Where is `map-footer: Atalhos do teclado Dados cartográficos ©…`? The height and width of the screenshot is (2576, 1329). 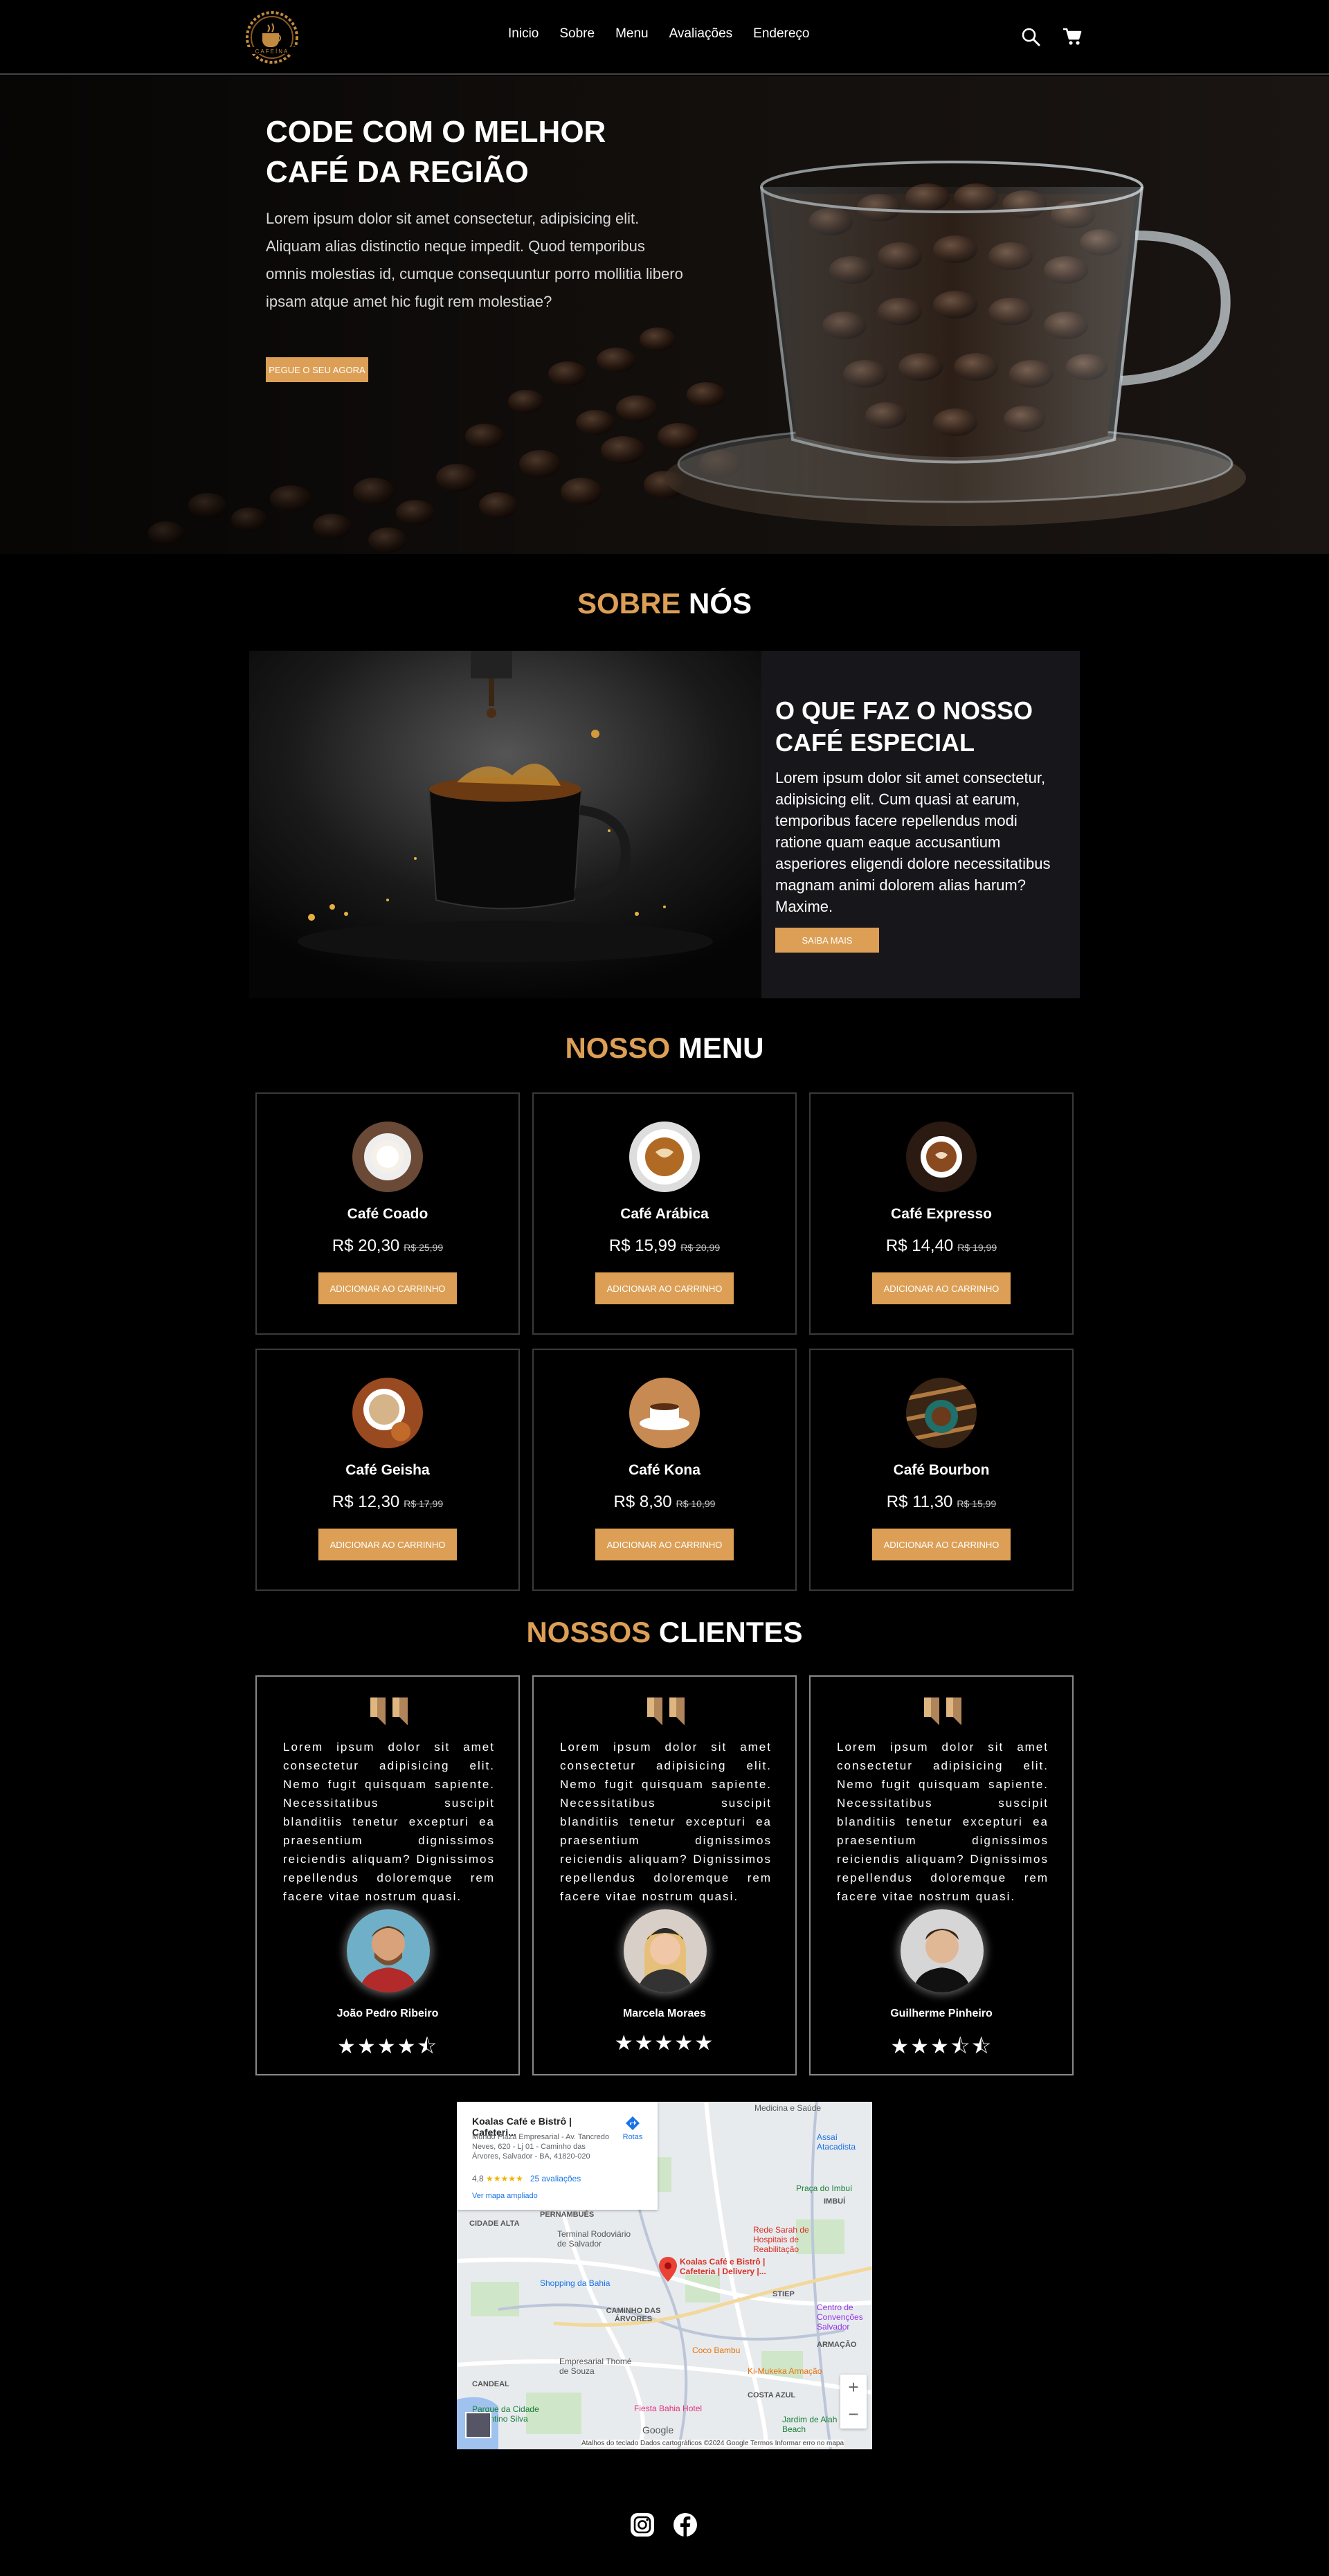
map-footer: Atalhos do teclado Dados cartográficos ©… is located at coordinates (712, 2443).